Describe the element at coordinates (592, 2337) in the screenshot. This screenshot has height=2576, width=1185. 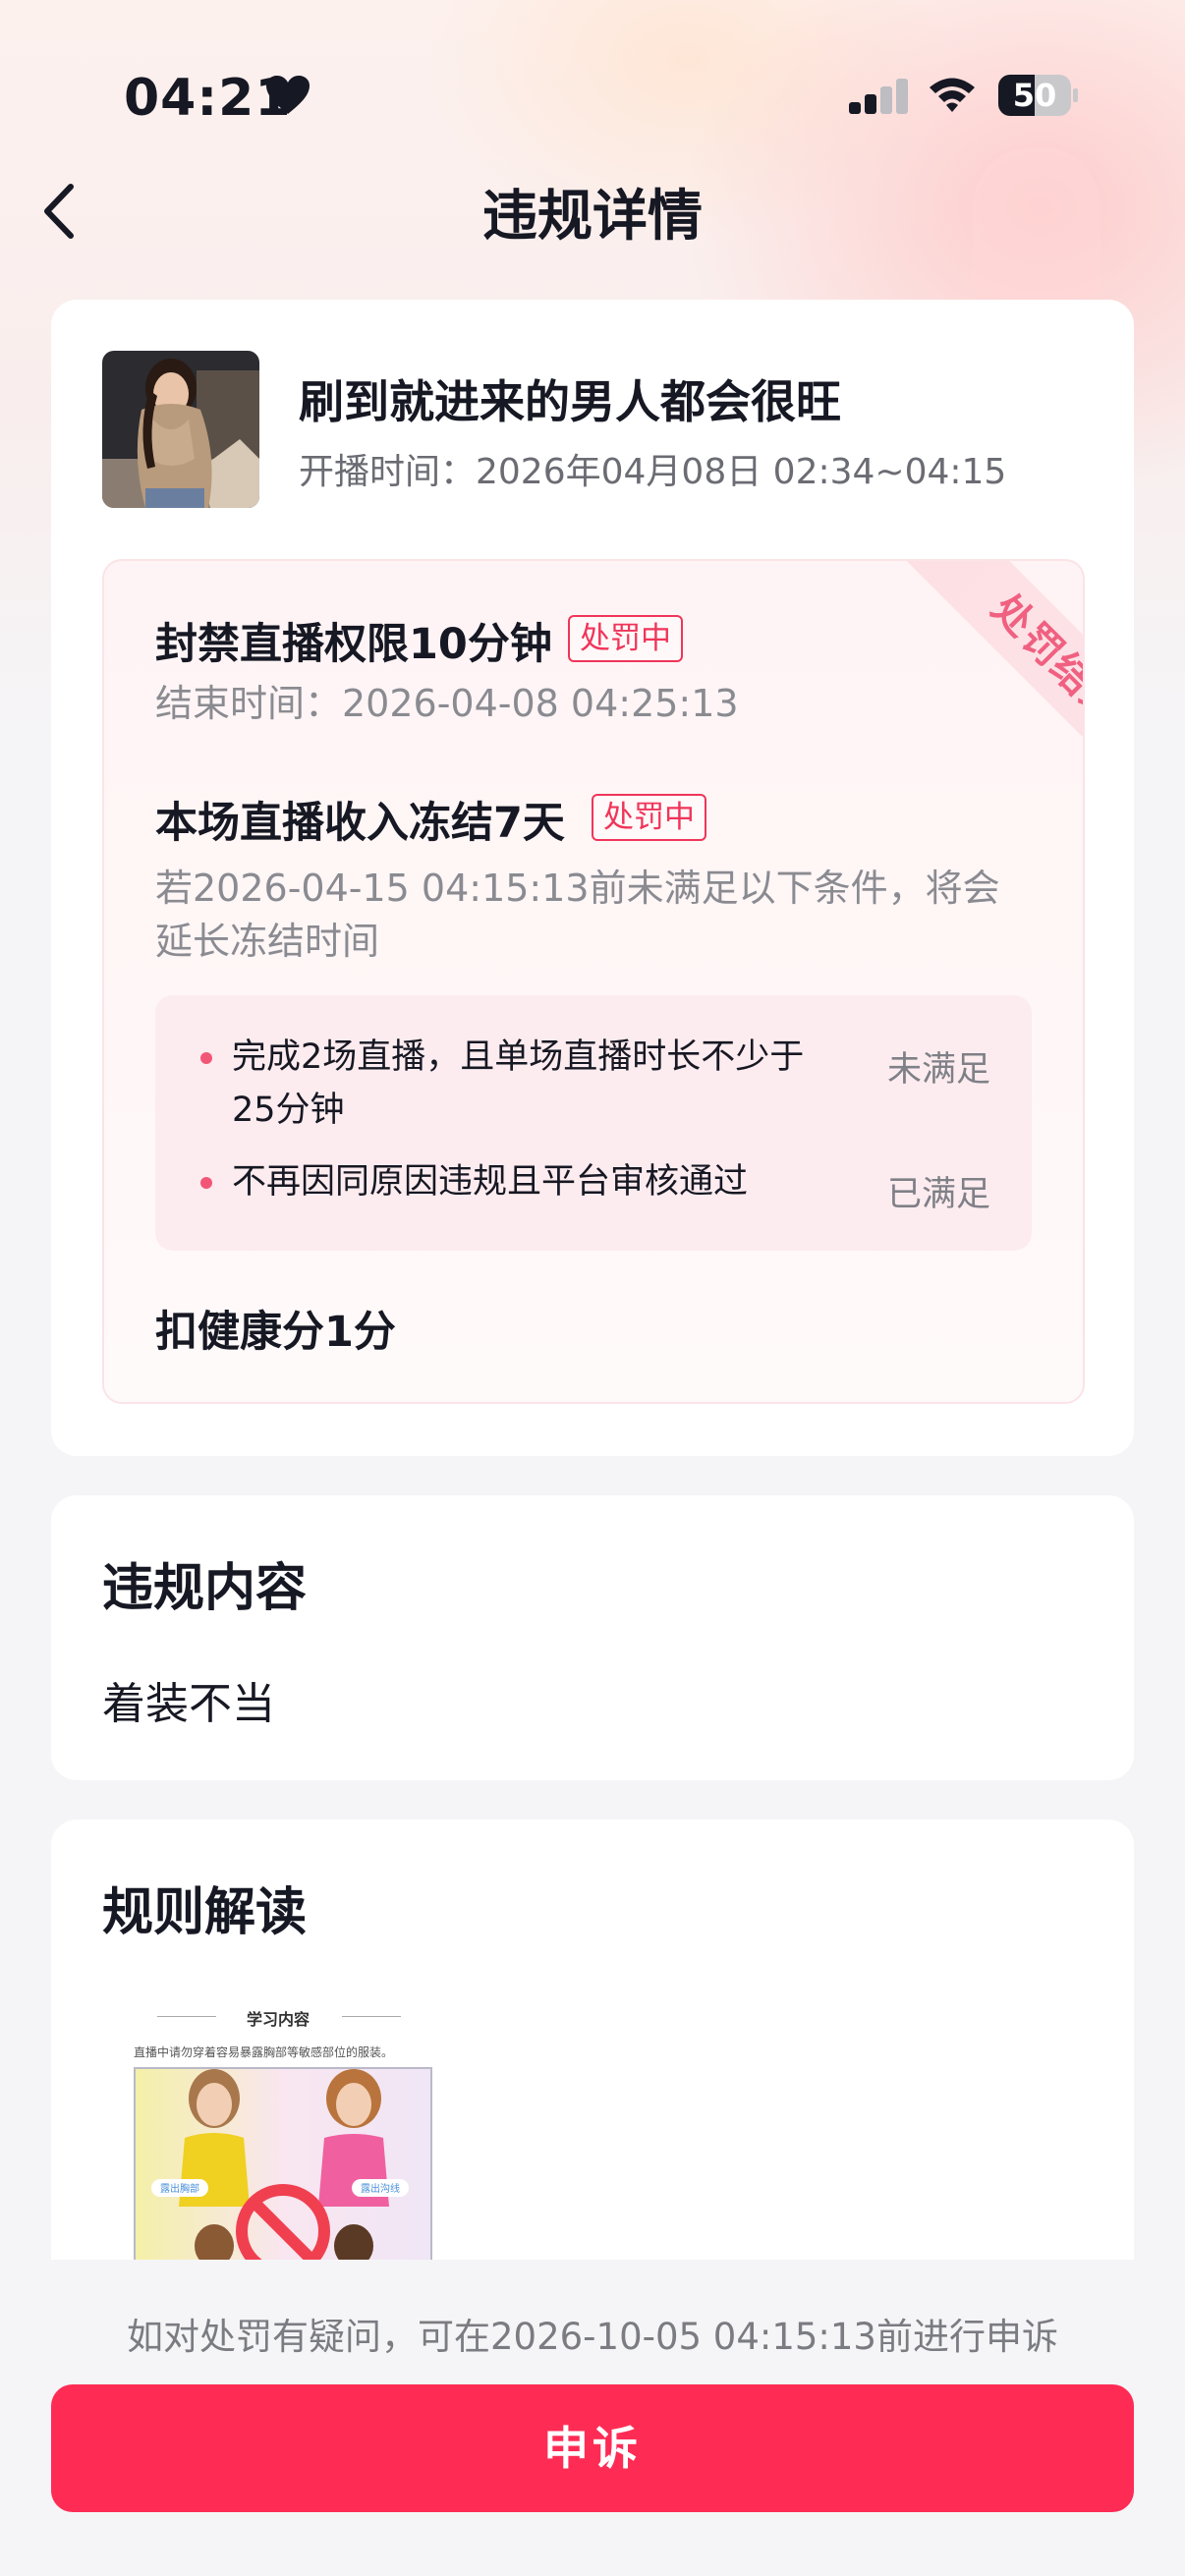
I see `appeal-hint: 如对处罚有疑问，可在2026-10-05 04:15:13前进行申诉` at that location.